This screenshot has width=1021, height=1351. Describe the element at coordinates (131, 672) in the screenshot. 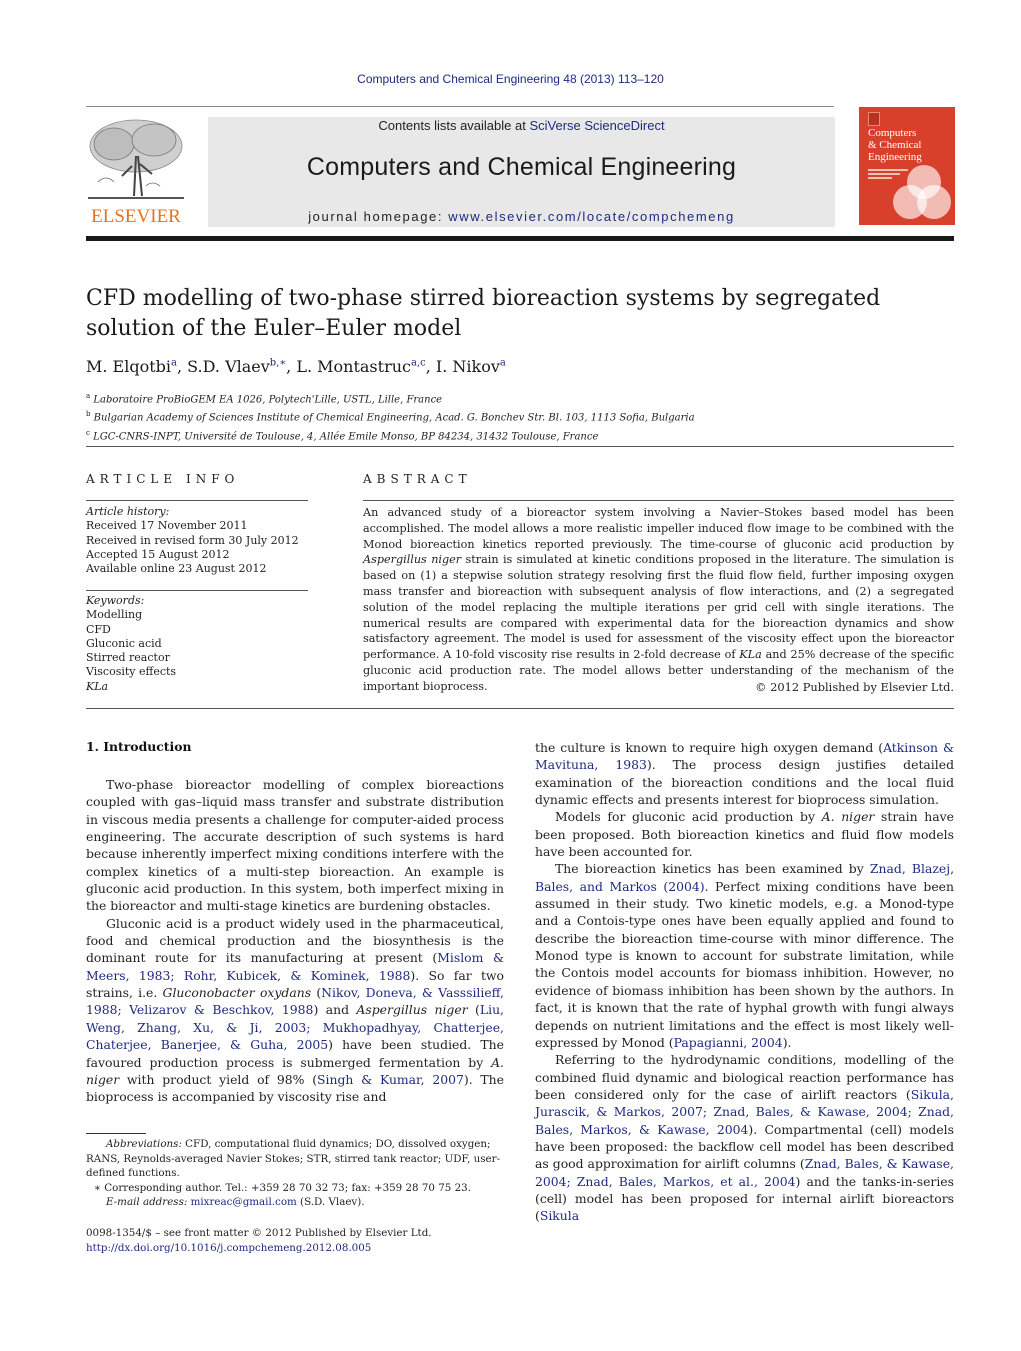

I see `keyword: Viscosity effects` at that location.